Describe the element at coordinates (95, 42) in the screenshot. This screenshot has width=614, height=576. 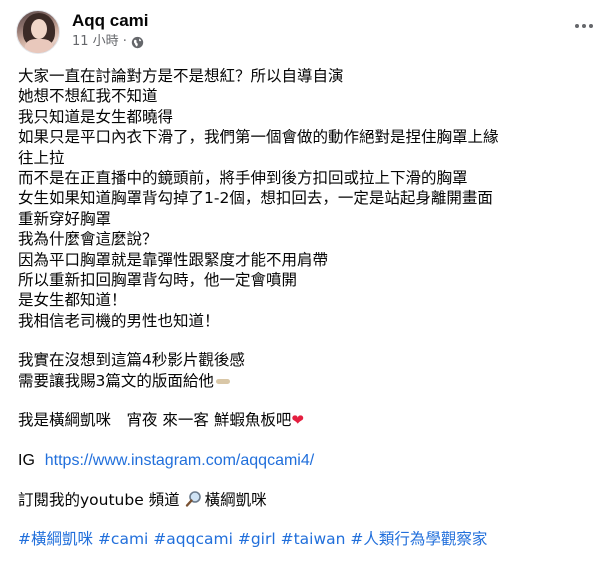
I see `post-time: 11 小時` at that location.